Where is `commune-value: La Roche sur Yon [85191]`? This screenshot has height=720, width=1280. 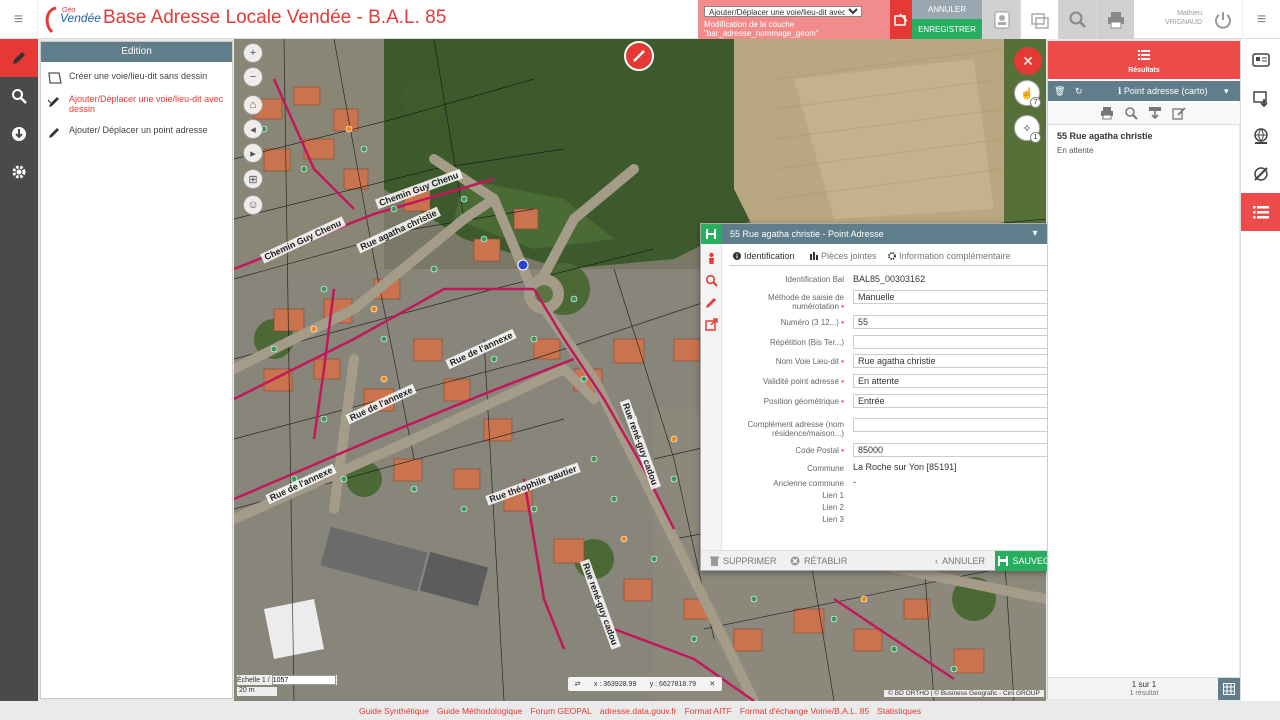 commune-value: La Roche sur Yon [85191] is located at coordinates (905, 467).